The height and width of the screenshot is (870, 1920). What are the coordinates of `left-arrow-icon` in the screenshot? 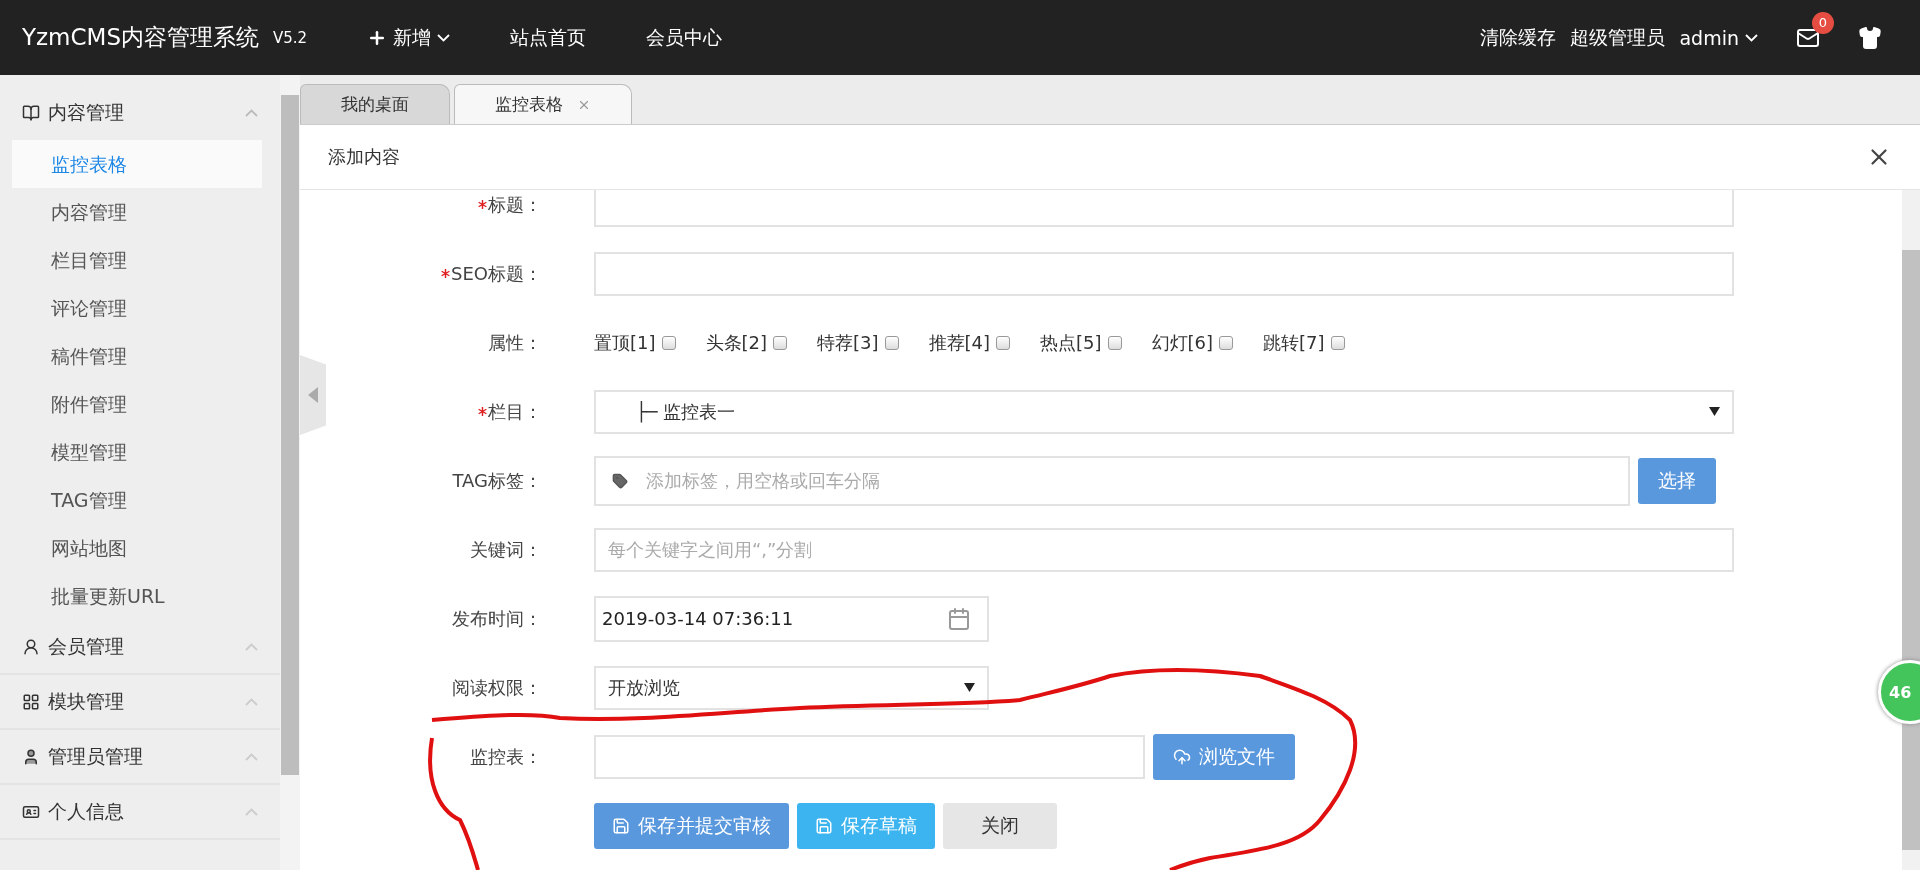 It's located at (313, 395).